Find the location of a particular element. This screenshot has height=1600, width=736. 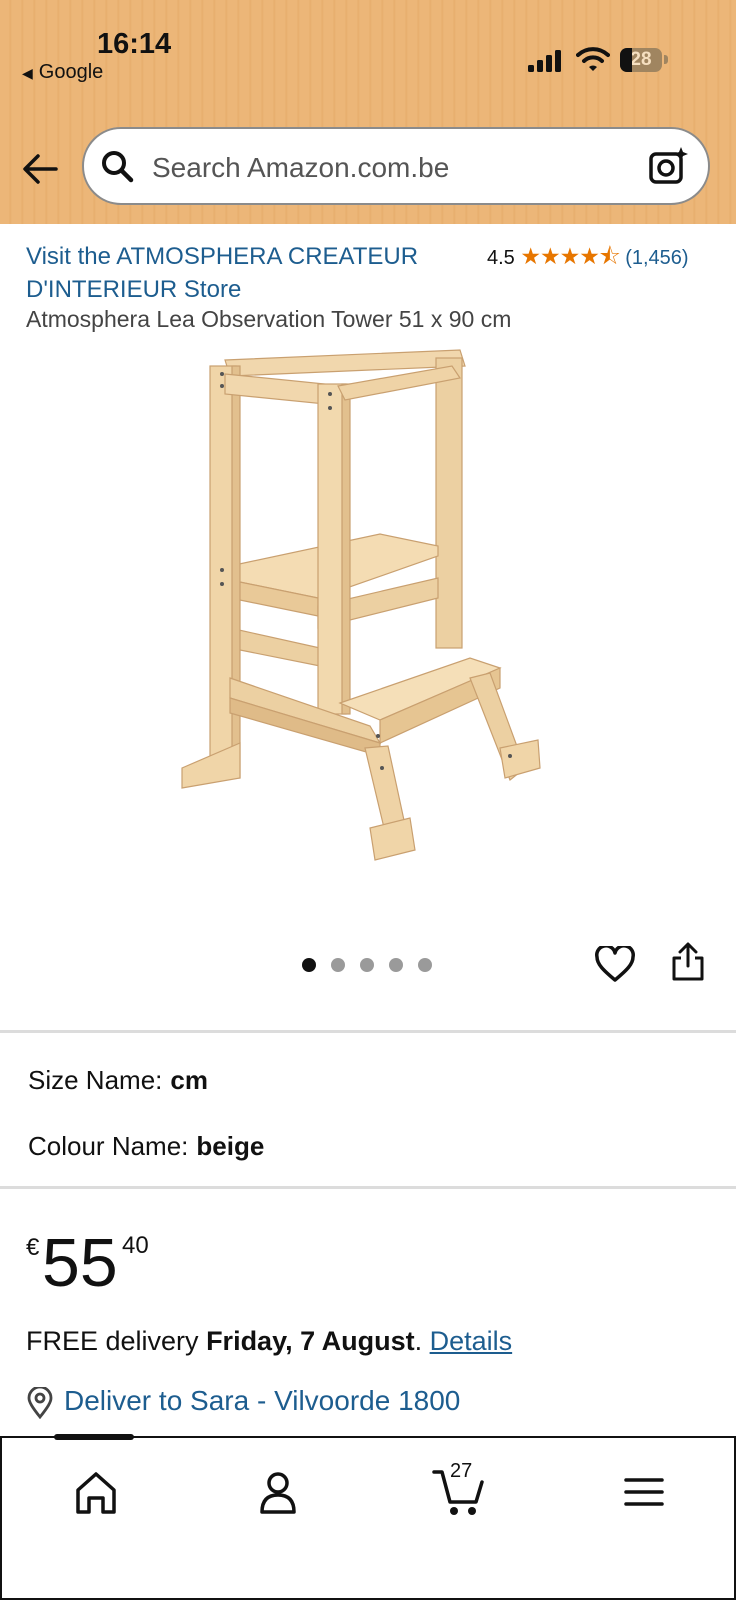

search-icon is located at coordinates (118, 167).